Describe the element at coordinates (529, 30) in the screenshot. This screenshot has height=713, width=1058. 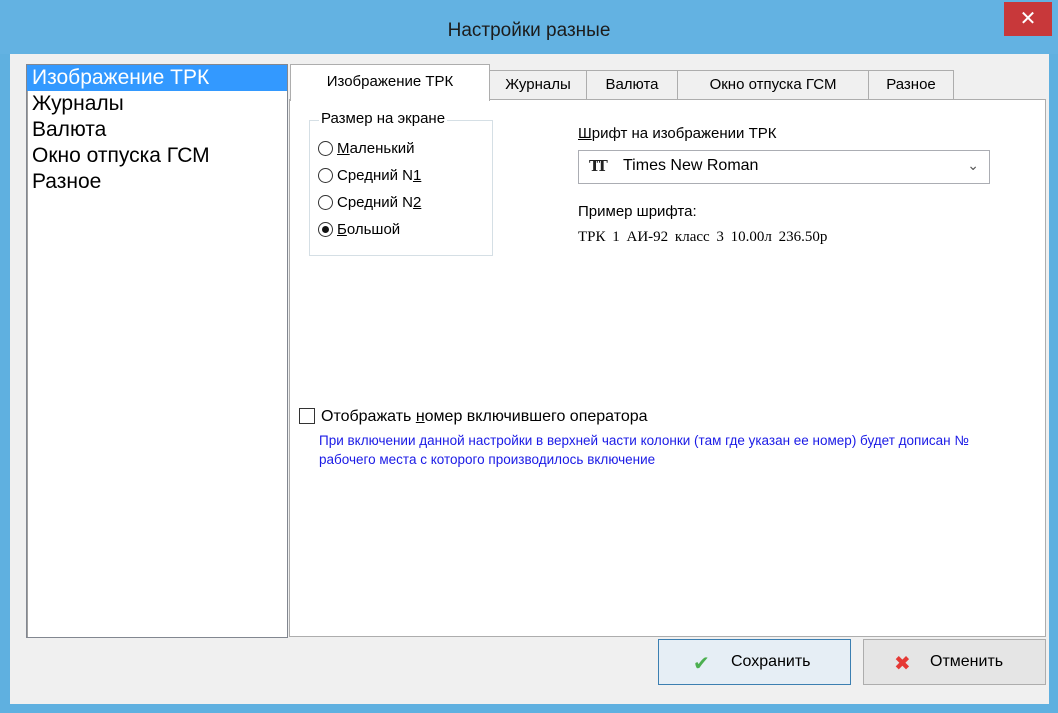
I see `window-title: Настройки разные` at that location.